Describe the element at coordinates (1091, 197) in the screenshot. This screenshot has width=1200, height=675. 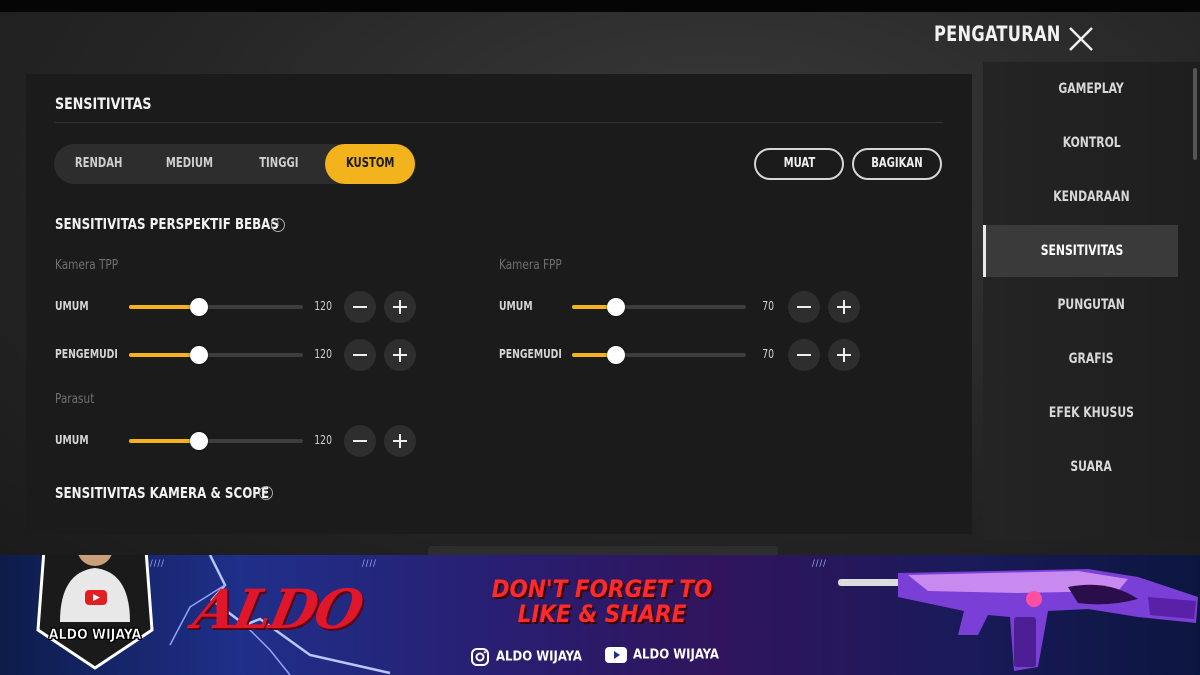
I see `sidebar-item-kendaraan: KENDARAAN` at that location.